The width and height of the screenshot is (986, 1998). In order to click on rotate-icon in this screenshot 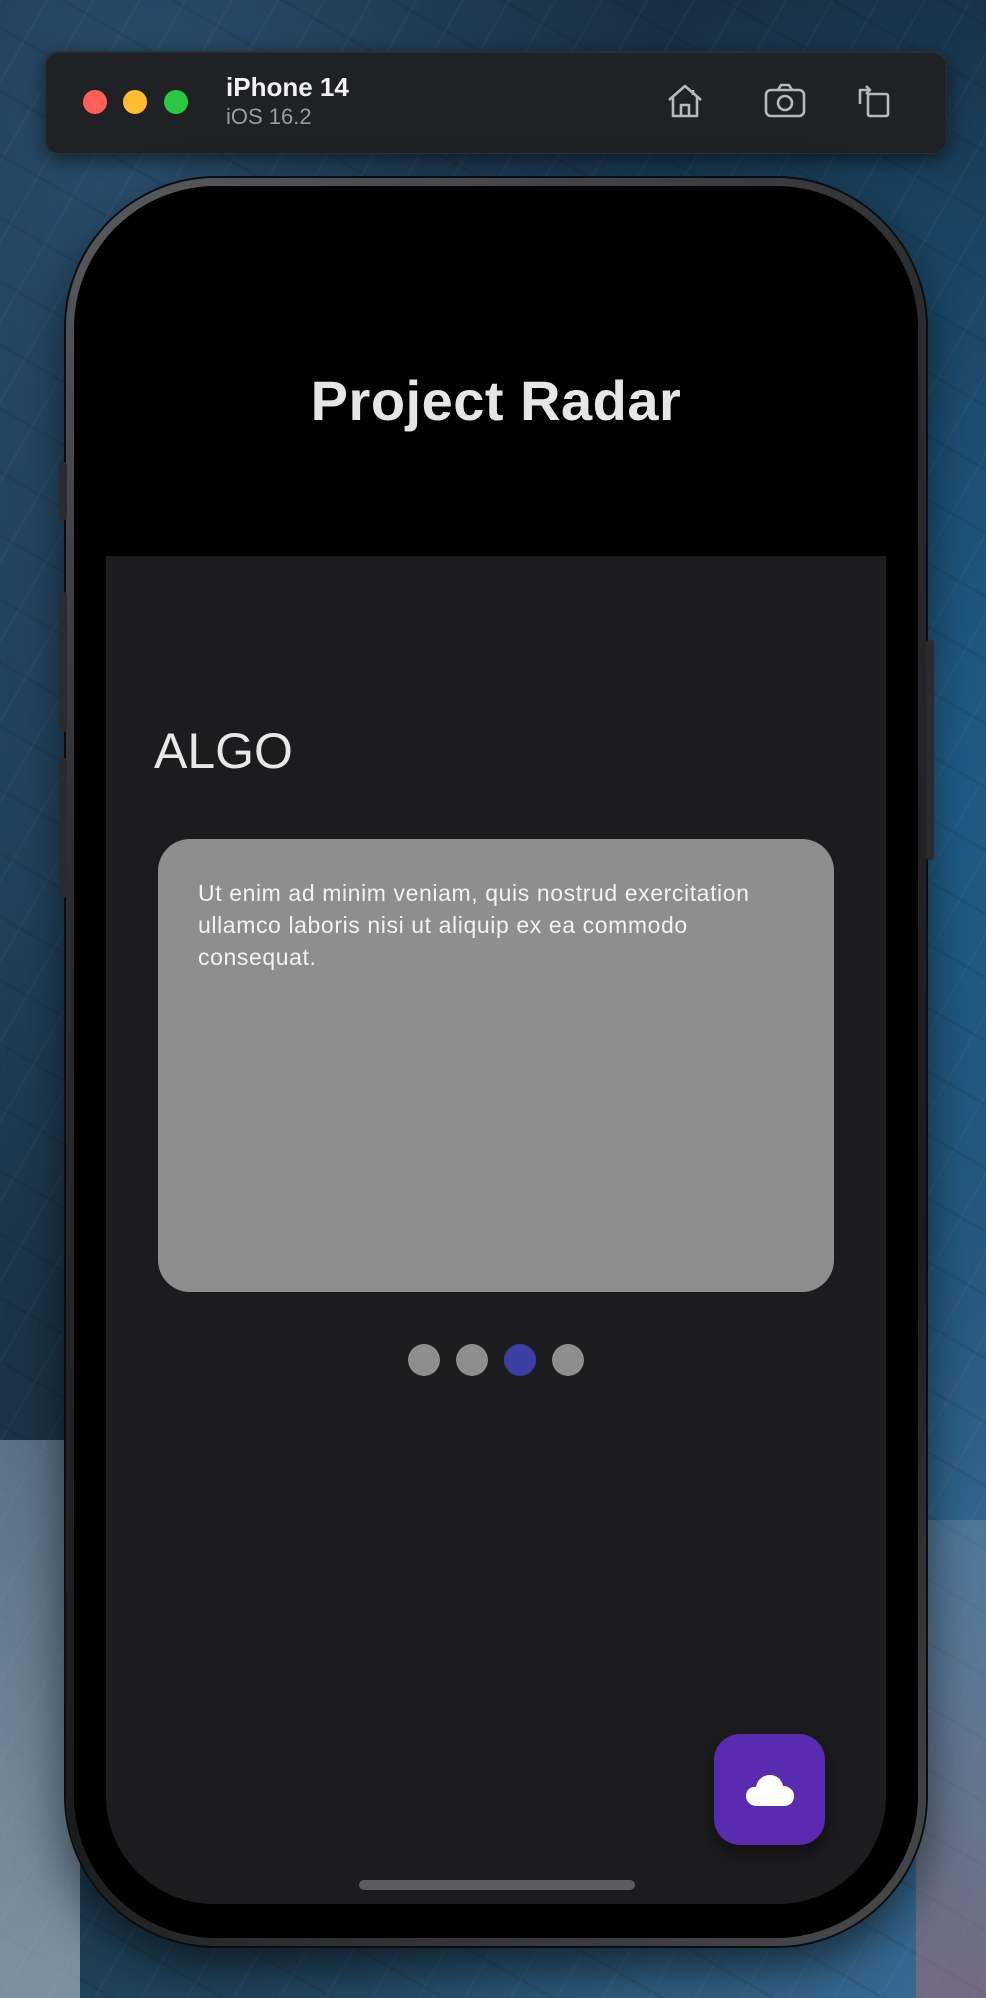, I will do `click(875, 101)`.